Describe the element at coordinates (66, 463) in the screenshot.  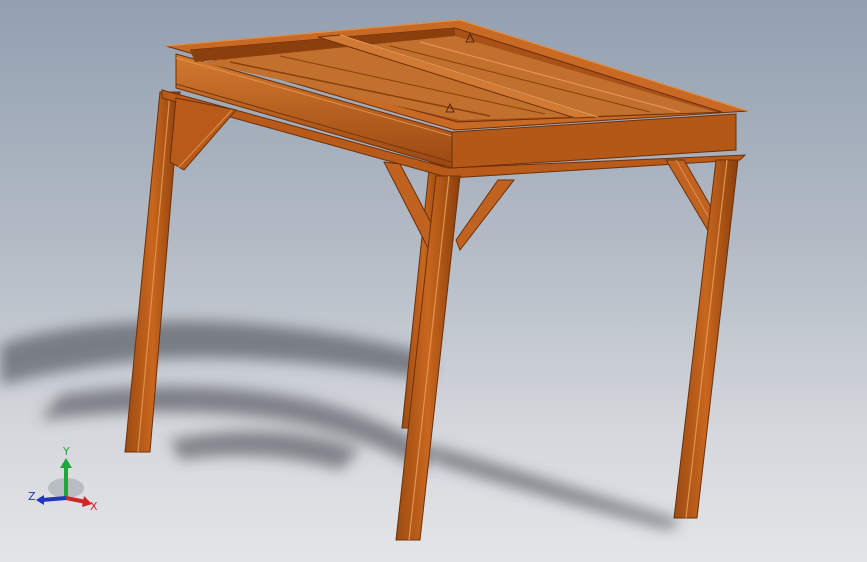
I see `y-axis-arrowhead` at that location.